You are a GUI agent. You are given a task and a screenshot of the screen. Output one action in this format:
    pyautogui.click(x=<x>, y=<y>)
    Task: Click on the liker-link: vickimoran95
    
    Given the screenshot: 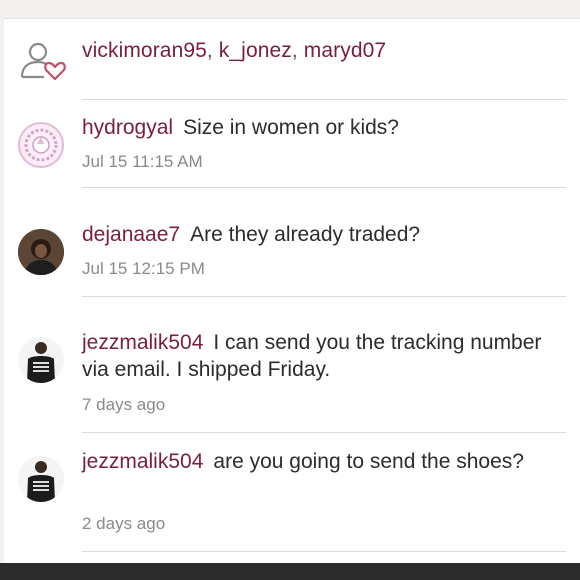 What is the action you would take?
    pyautogui.click(x=144, y=50)
    